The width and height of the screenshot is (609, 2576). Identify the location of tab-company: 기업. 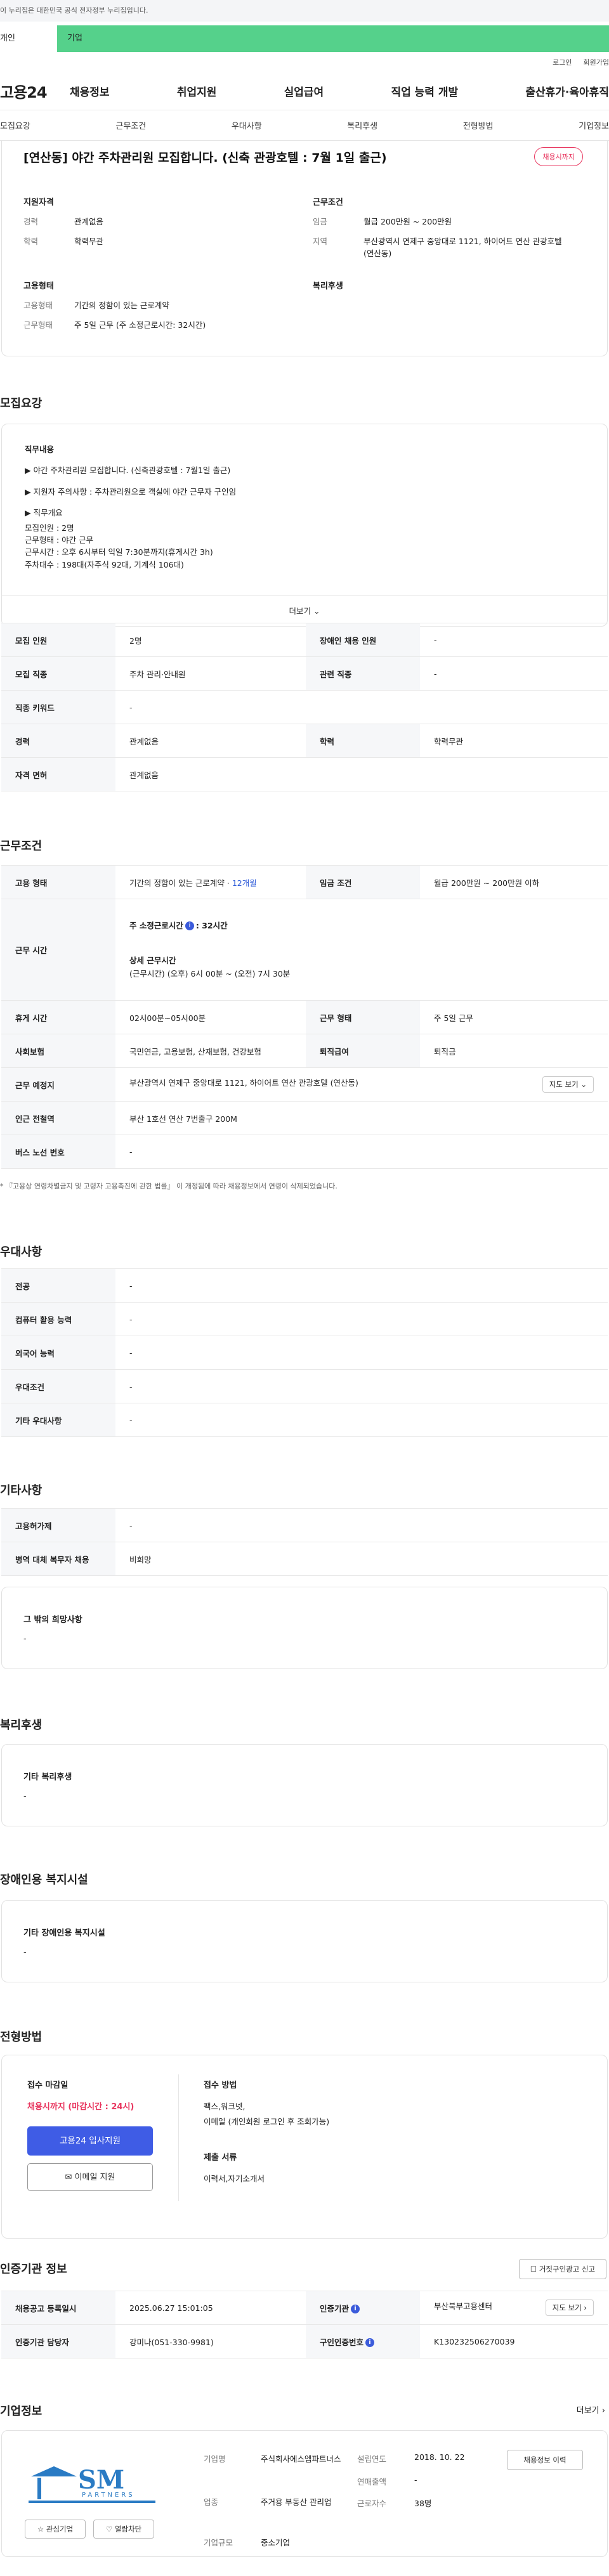
(333, 39).